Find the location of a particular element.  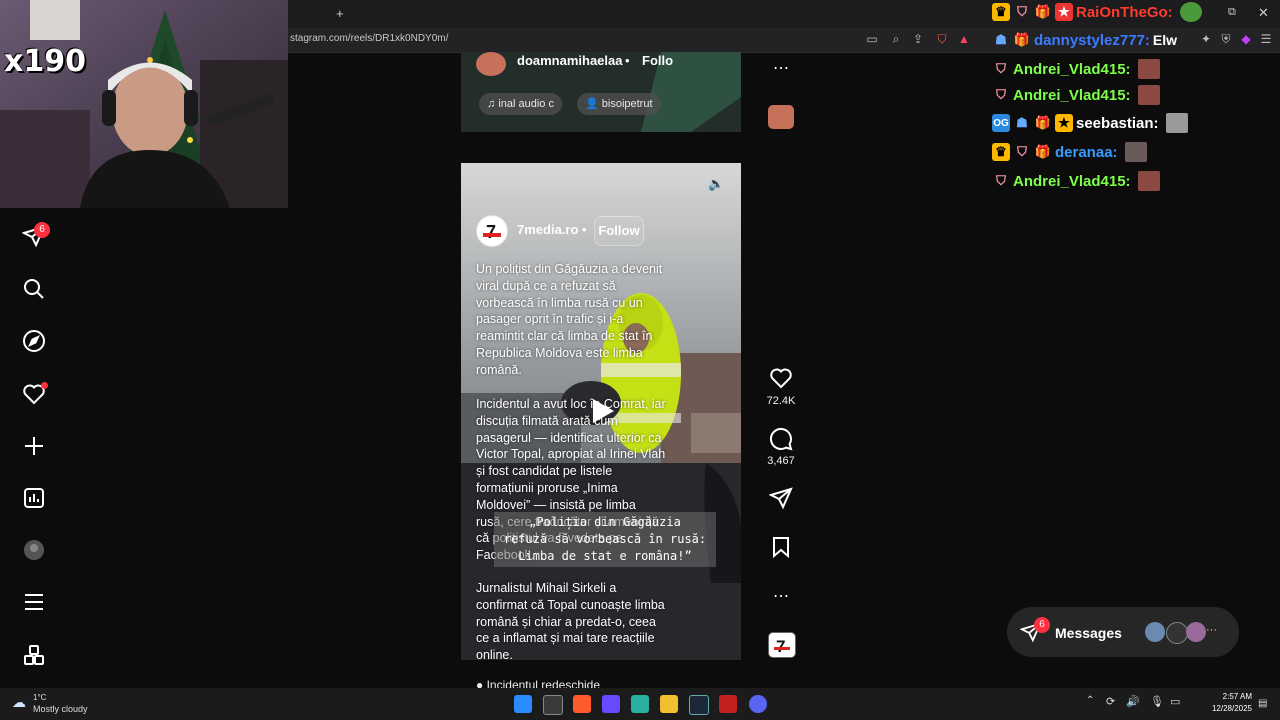

notification-center-icon: ▤ is located at coordinates (1262, 703).